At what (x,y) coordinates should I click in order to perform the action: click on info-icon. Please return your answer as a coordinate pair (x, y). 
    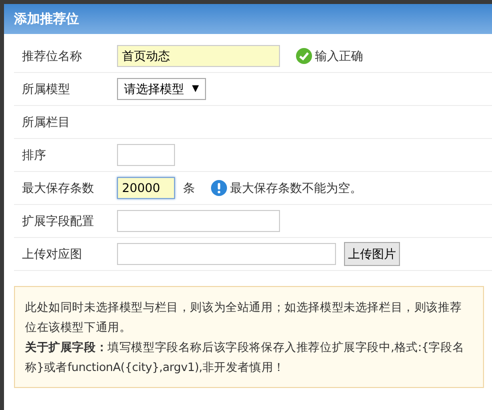
    Looking at the image, I should click on (219, 188).